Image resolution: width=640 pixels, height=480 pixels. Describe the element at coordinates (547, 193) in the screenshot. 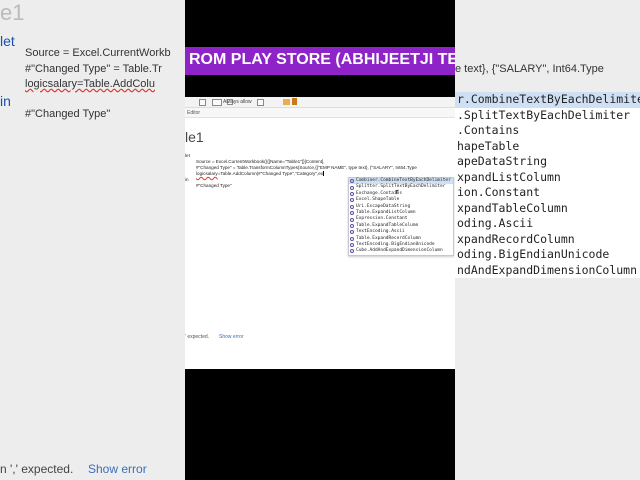

I see `bg-intellisense-item: ion.Constant` at that location.